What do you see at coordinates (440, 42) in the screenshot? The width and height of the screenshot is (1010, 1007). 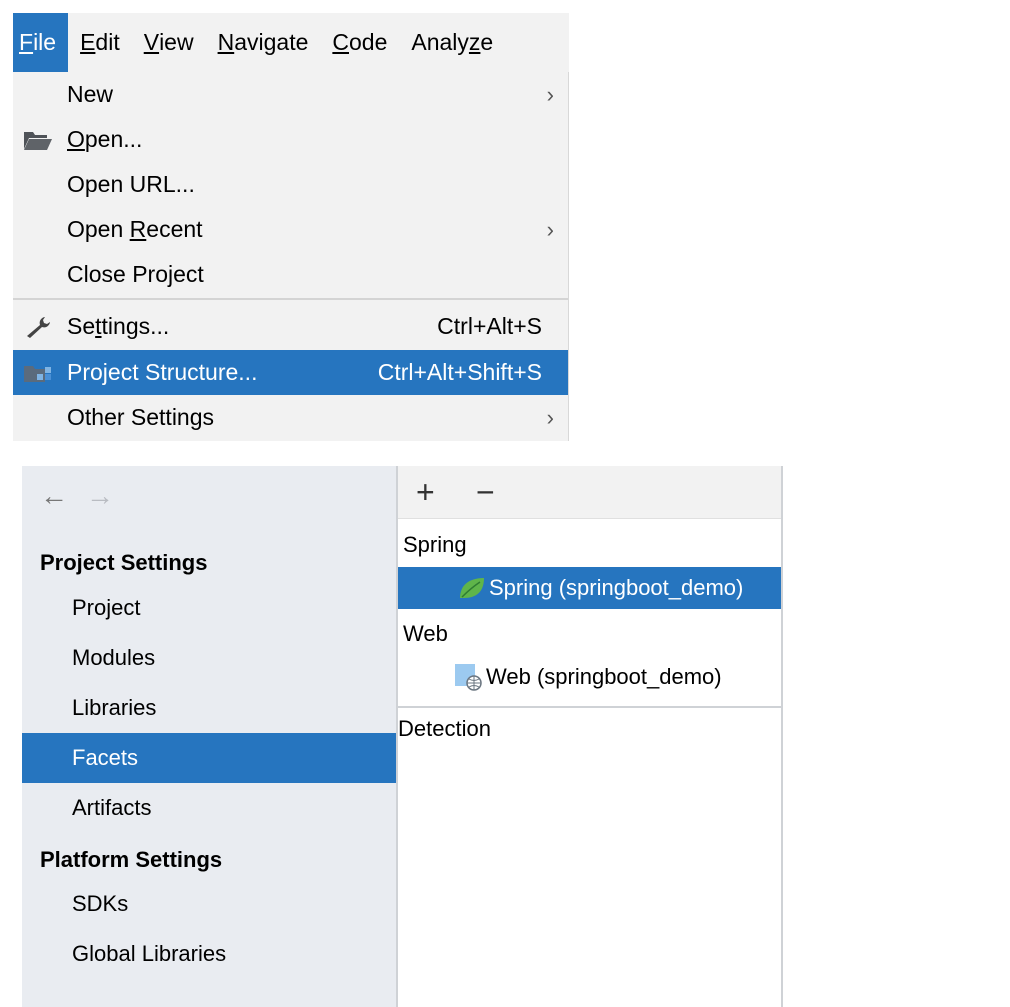 I see `menu-analyze-label-pre: Analy` at bounding box center [440, 42].